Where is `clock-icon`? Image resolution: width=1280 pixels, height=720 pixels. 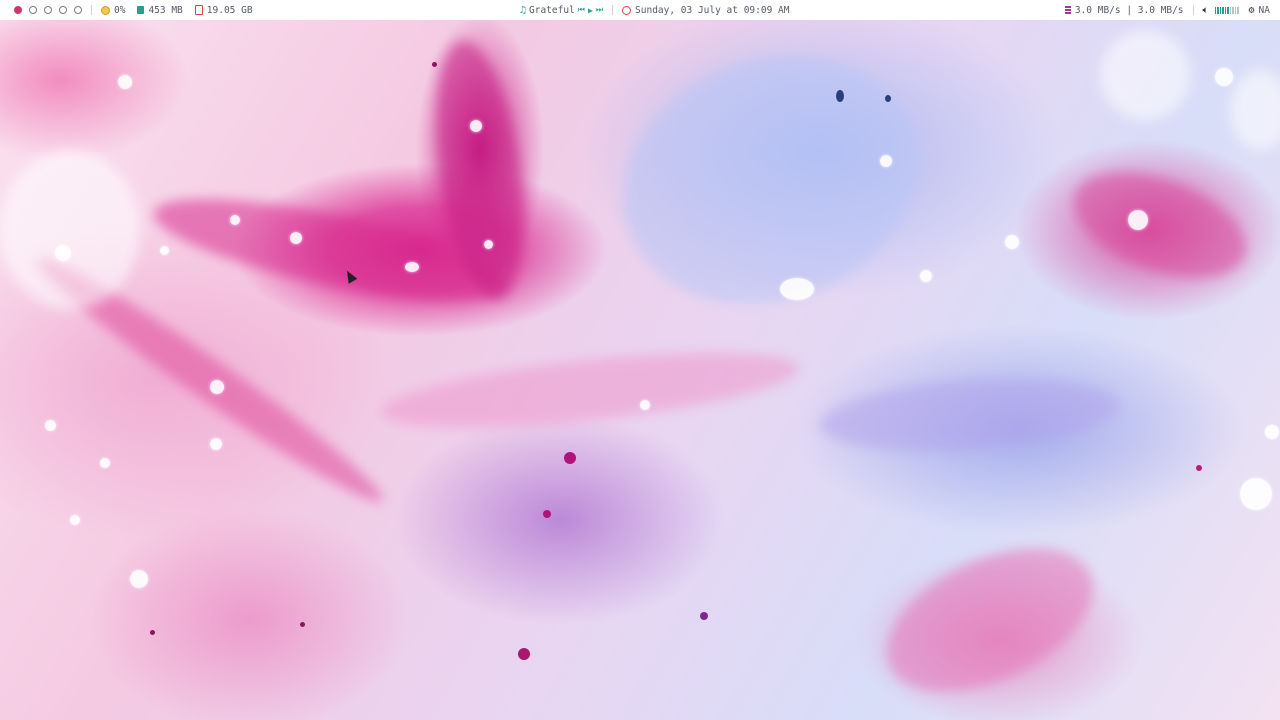
clock-icon is located at coordinates (627, 10).